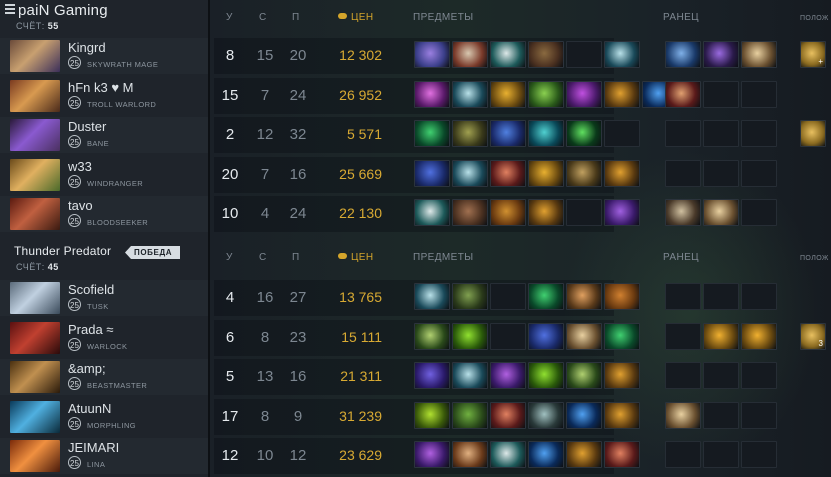 This screenshot has width=831, height=477. I want to click on player-card: Scofield 25 TUSK, so click(104, 298).